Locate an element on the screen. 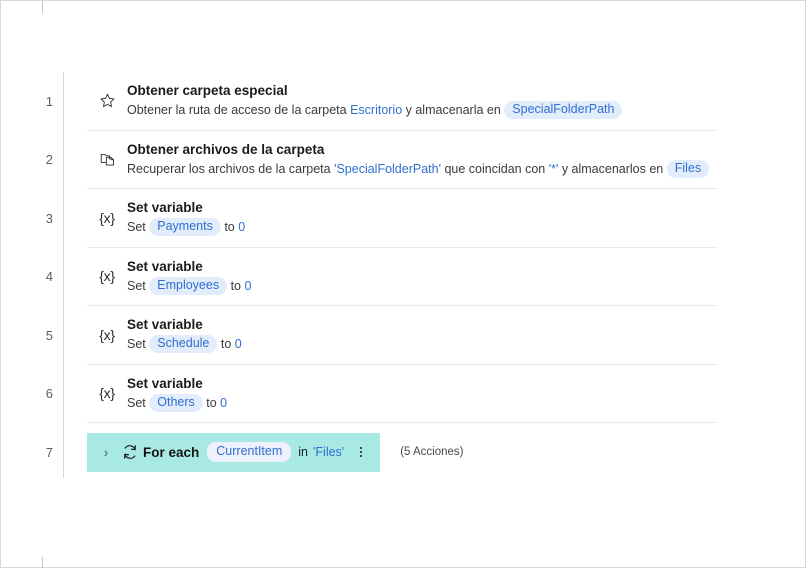 Image resolution: width=806 pixels, height=568 pixels. step-description: Set Employees to 0 is located at coordinates (189, 285).